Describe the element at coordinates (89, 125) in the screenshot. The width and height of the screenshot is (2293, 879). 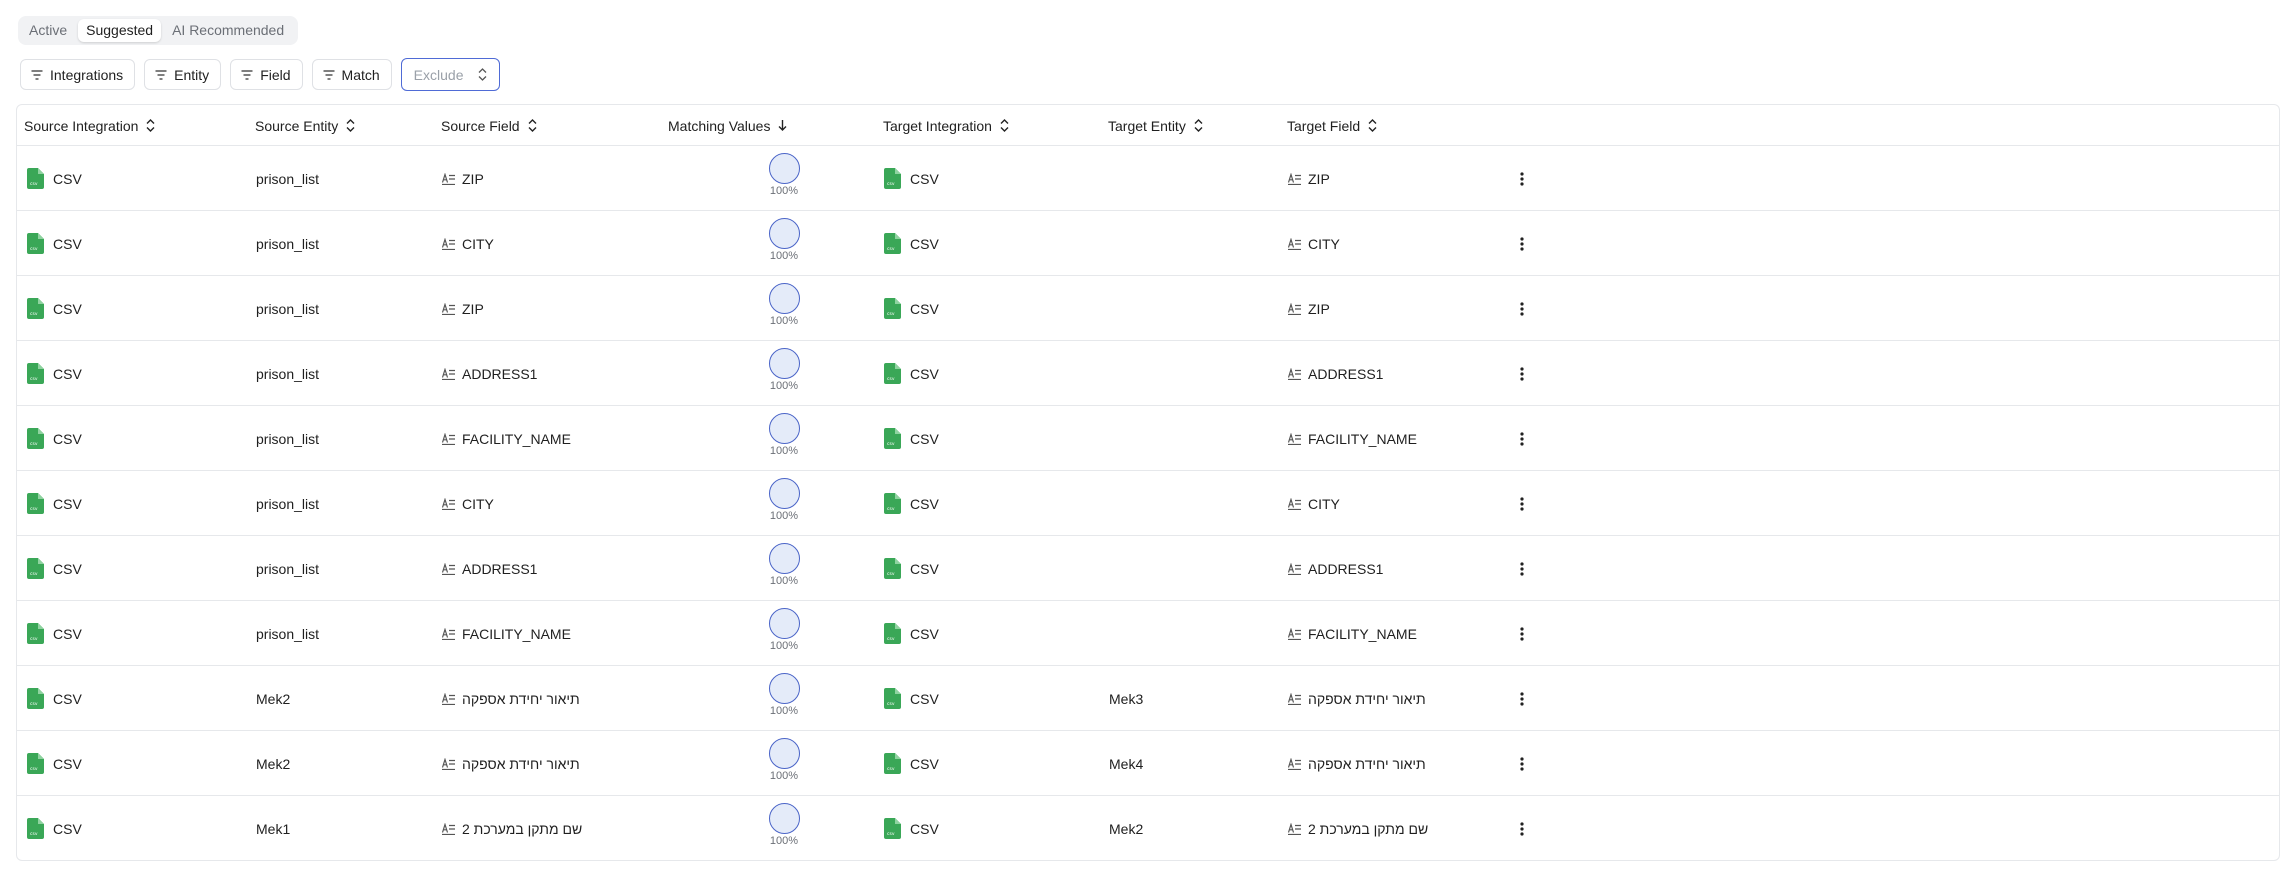
I see `column-header-source-integration: Source Integration` at that location.